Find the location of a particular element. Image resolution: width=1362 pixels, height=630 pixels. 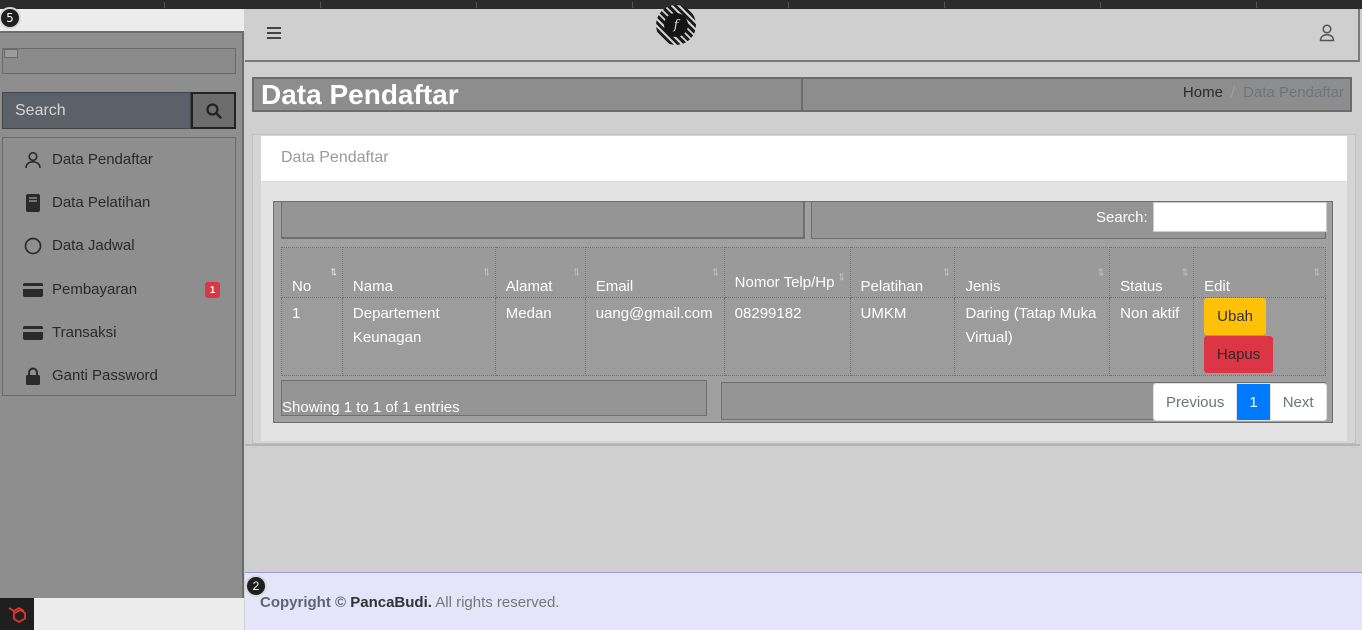

sort-asc-icon: ↑↓ is located at coordinates (333, 271).